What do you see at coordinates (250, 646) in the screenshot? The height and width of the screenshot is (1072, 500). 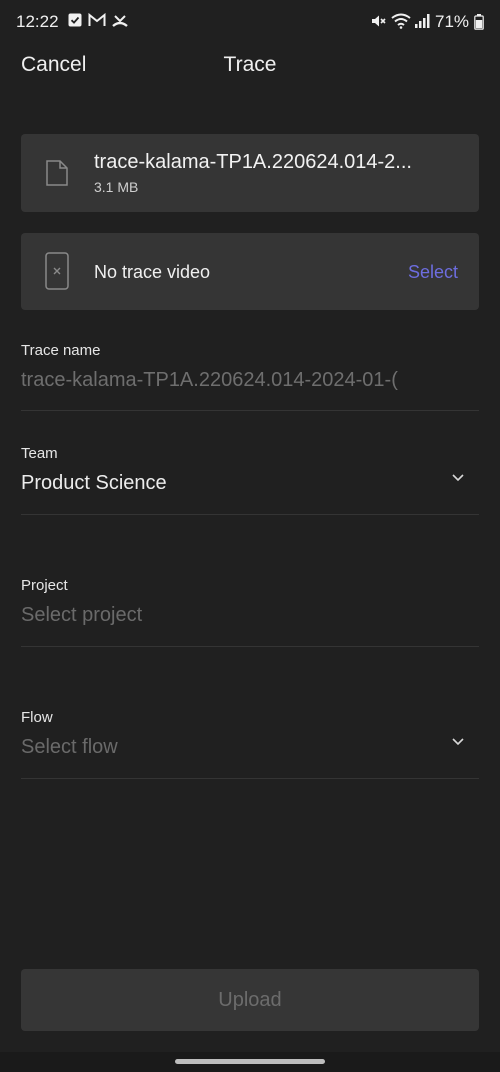 I see `project-divider` at bounding box center [250, 646].